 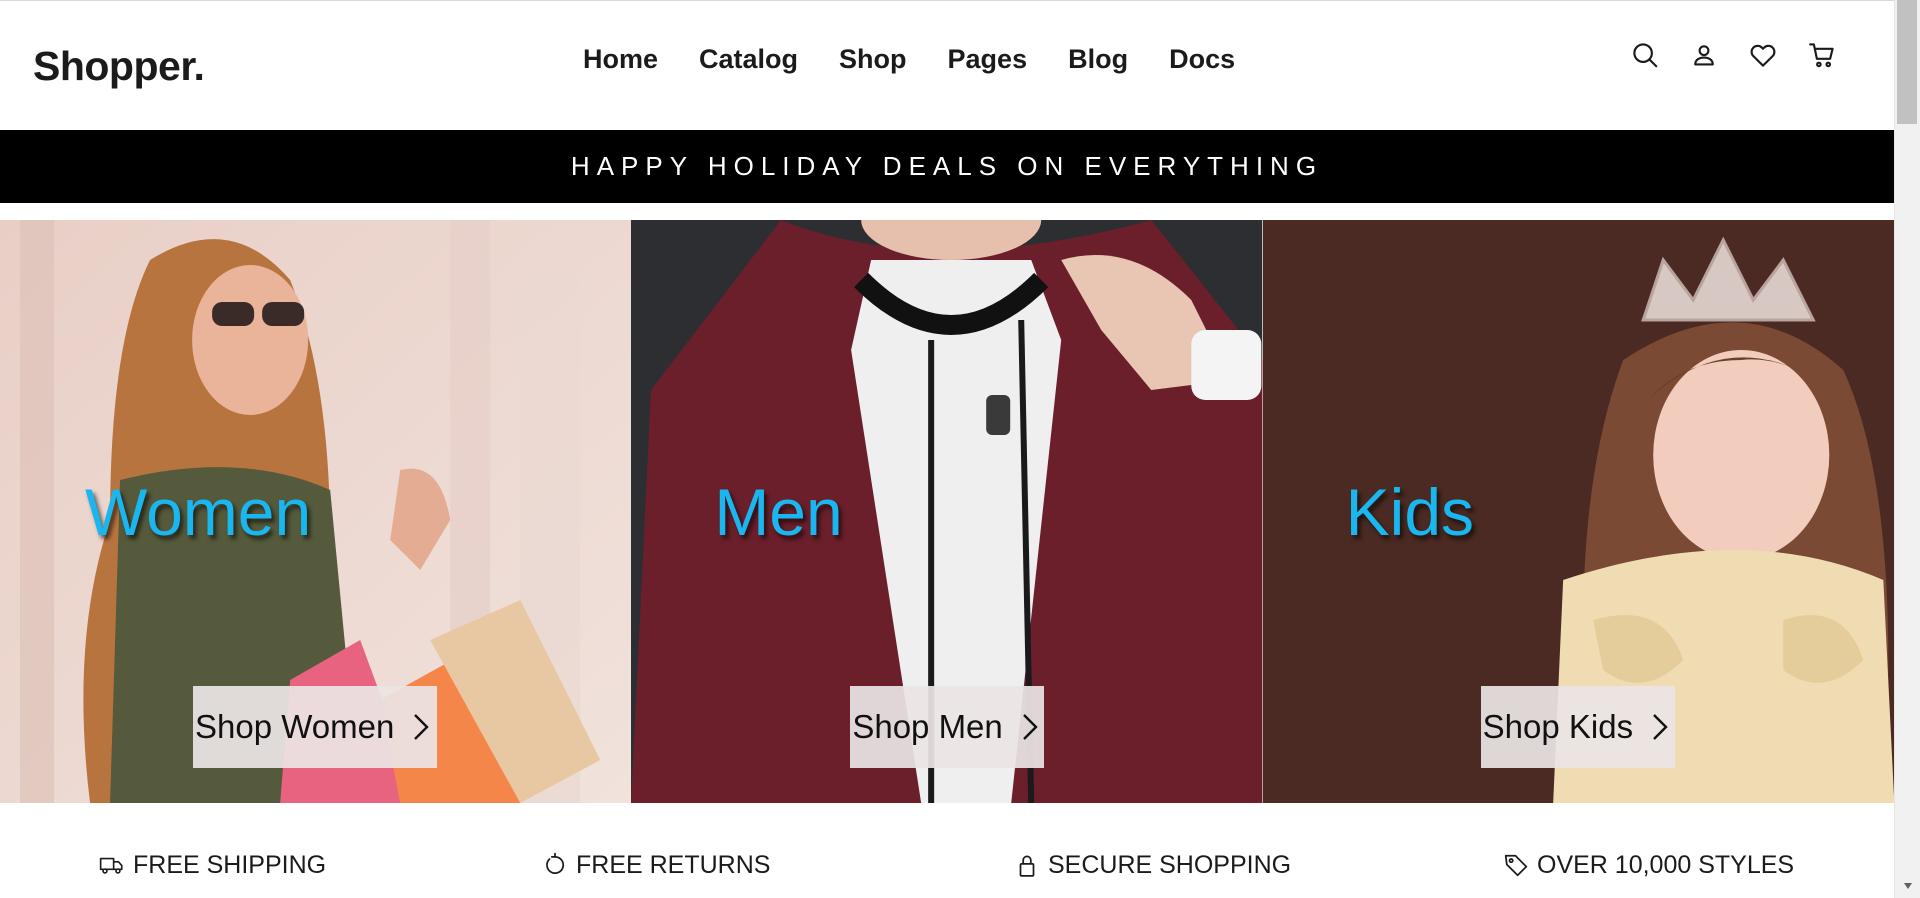 What do you see at coordinates (1763, 55) in the screenshot?
I see `heart-icon` at bounding box center [1763, 55].